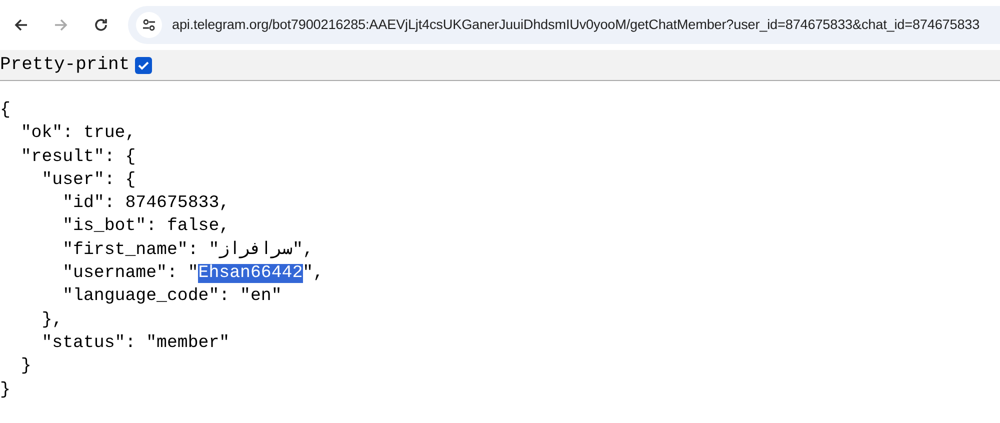  What do you see at coordinates (146, 204) in the screenshot?
I see `json-line: "id": 874675833,` at bounding box center [146, 204].